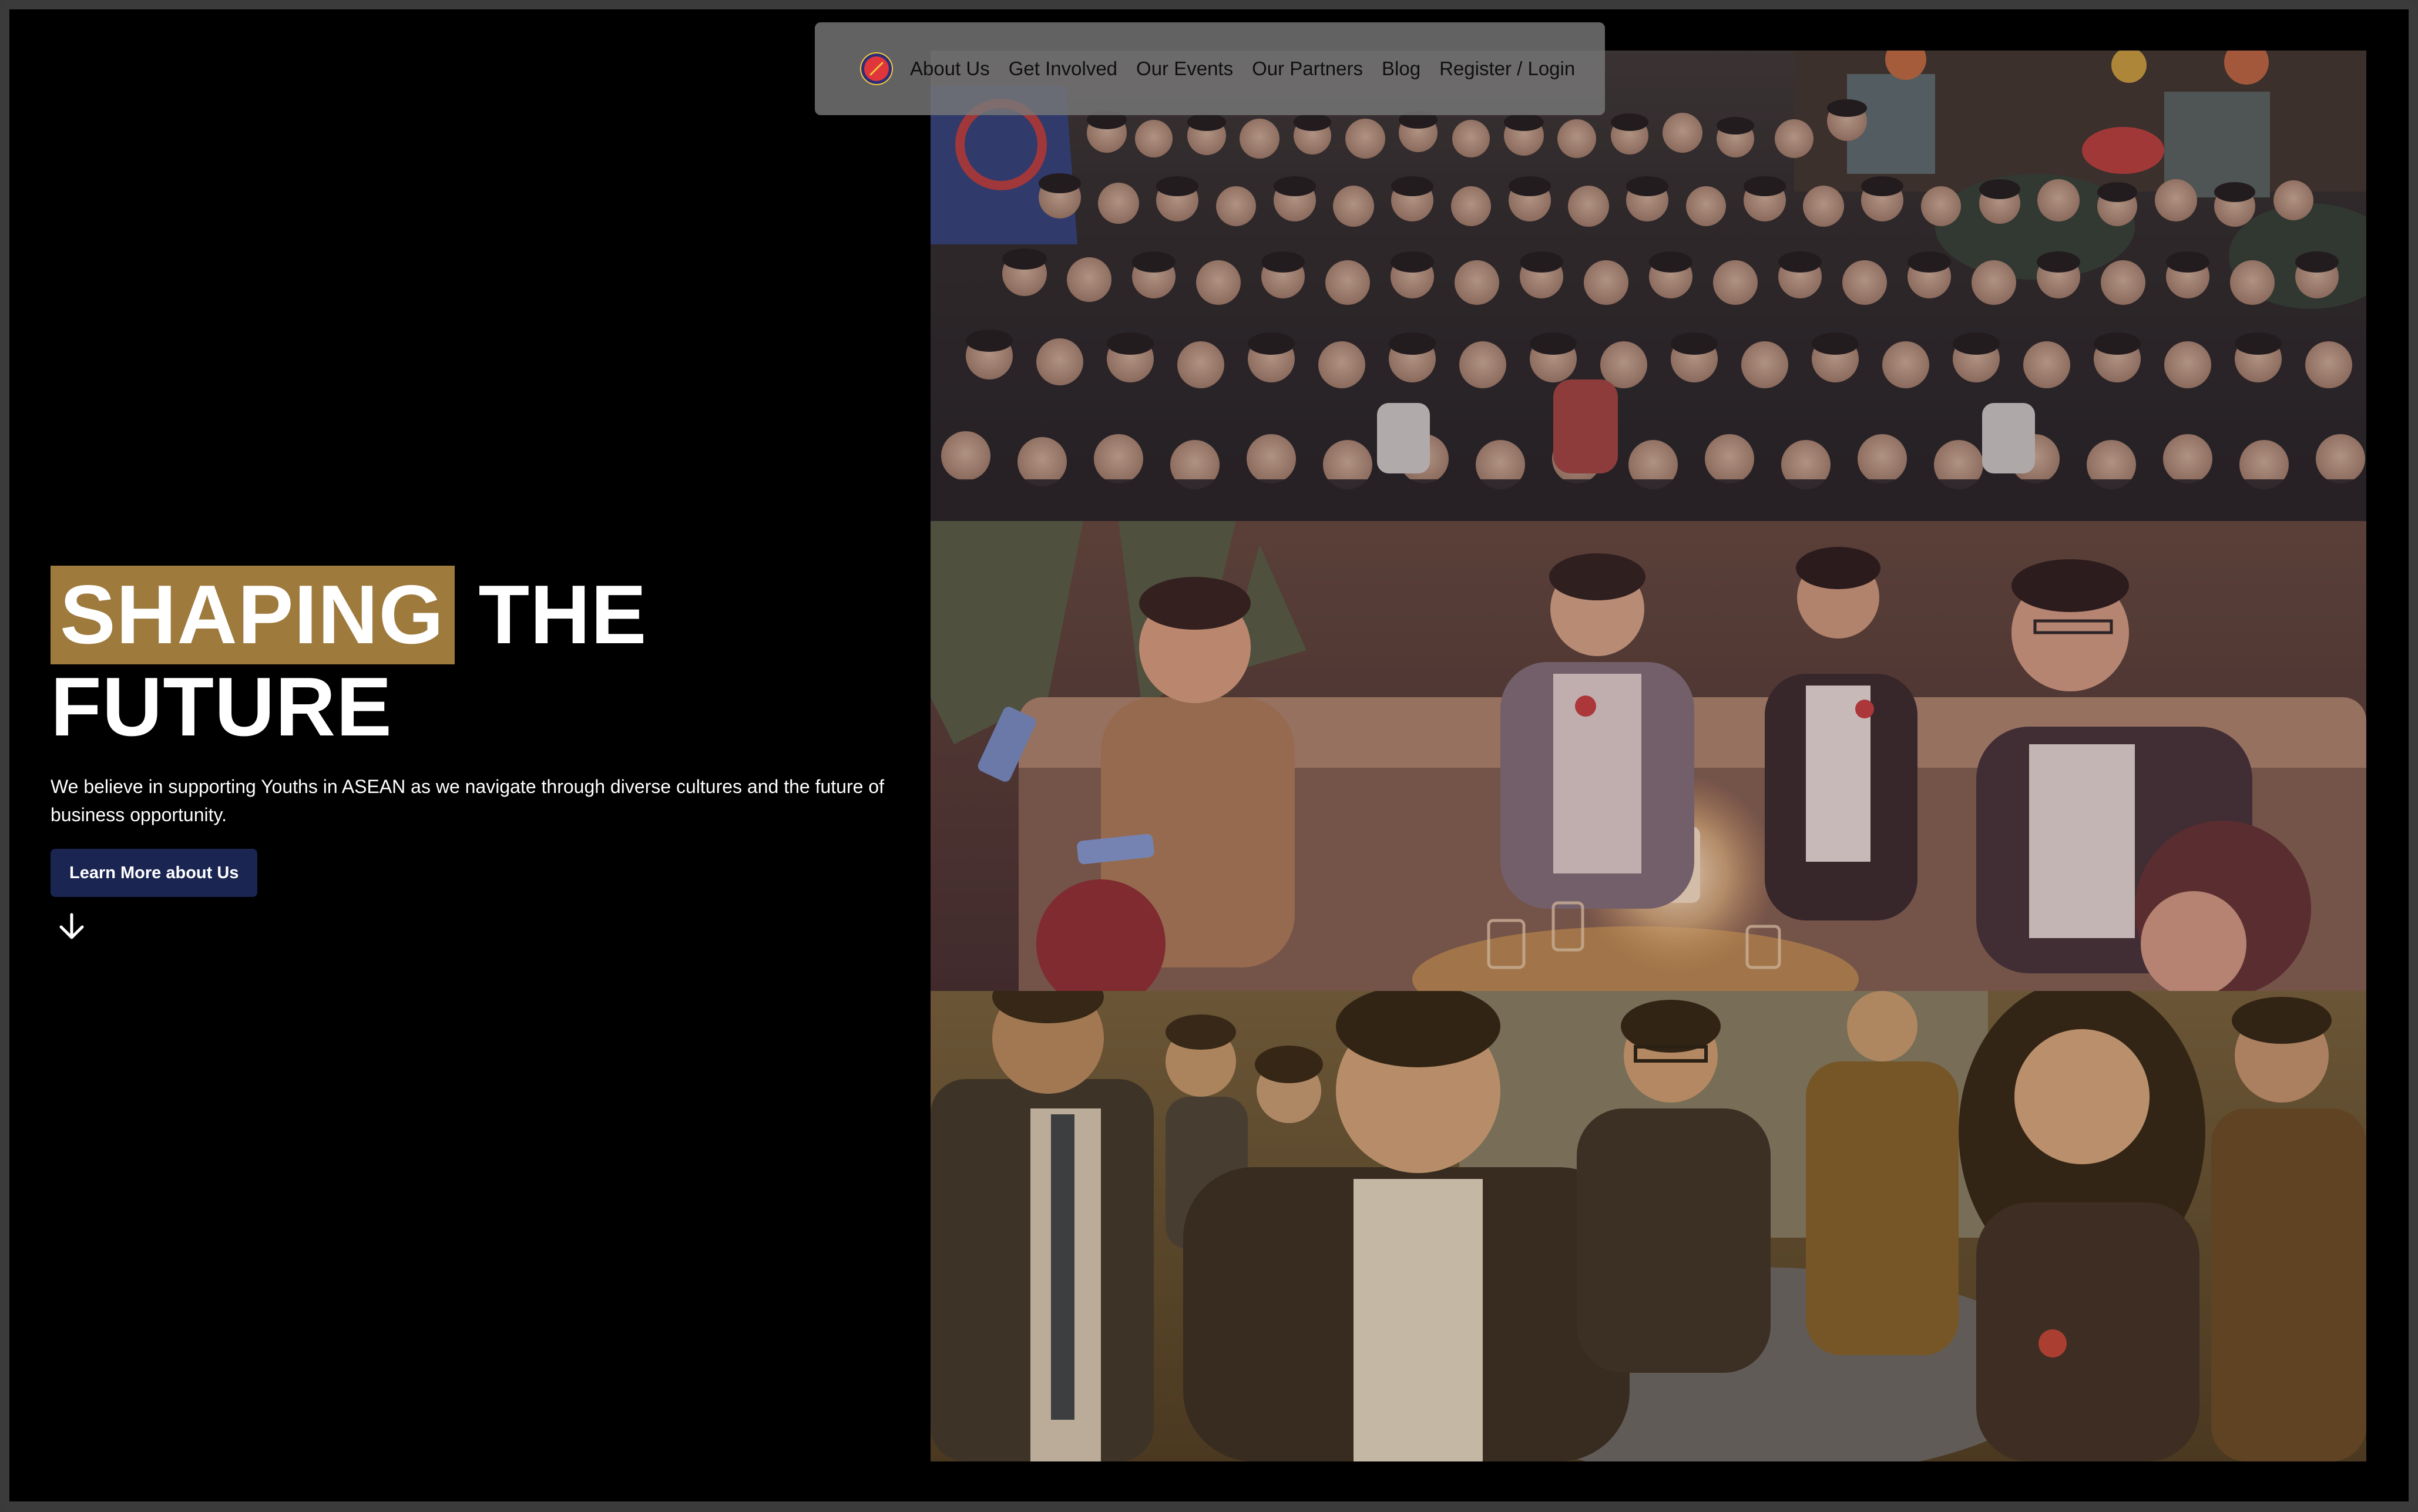 The image size is (2418, 1512). What do you see at coordinates (221, 707) in the screenshot?
I see `headline-line2: FUTURE` at bounding box center [221, 707].